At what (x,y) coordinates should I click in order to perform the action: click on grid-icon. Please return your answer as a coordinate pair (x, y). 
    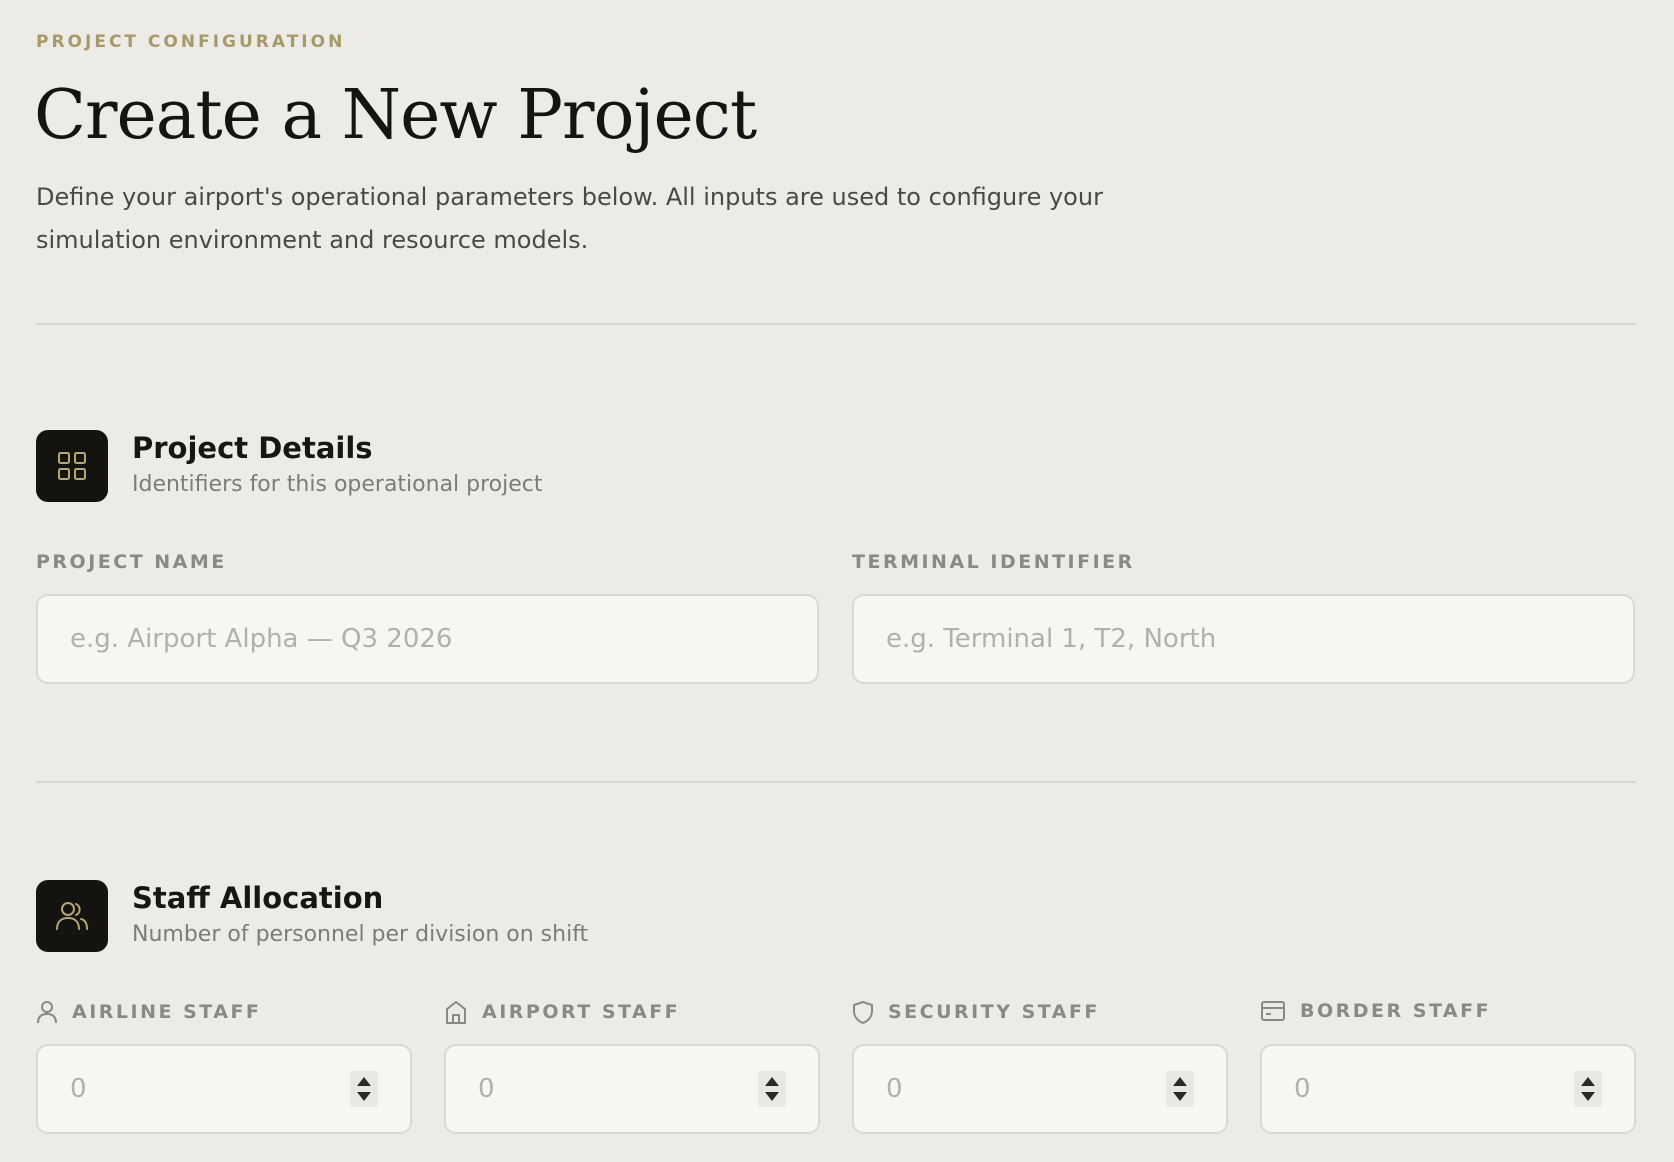
    Looking at the image, I should click on (72, 466).